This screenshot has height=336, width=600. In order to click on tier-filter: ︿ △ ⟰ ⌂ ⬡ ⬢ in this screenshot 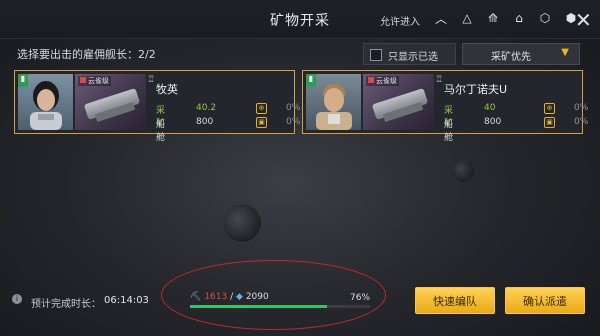, I will do `click(506, 18)`.